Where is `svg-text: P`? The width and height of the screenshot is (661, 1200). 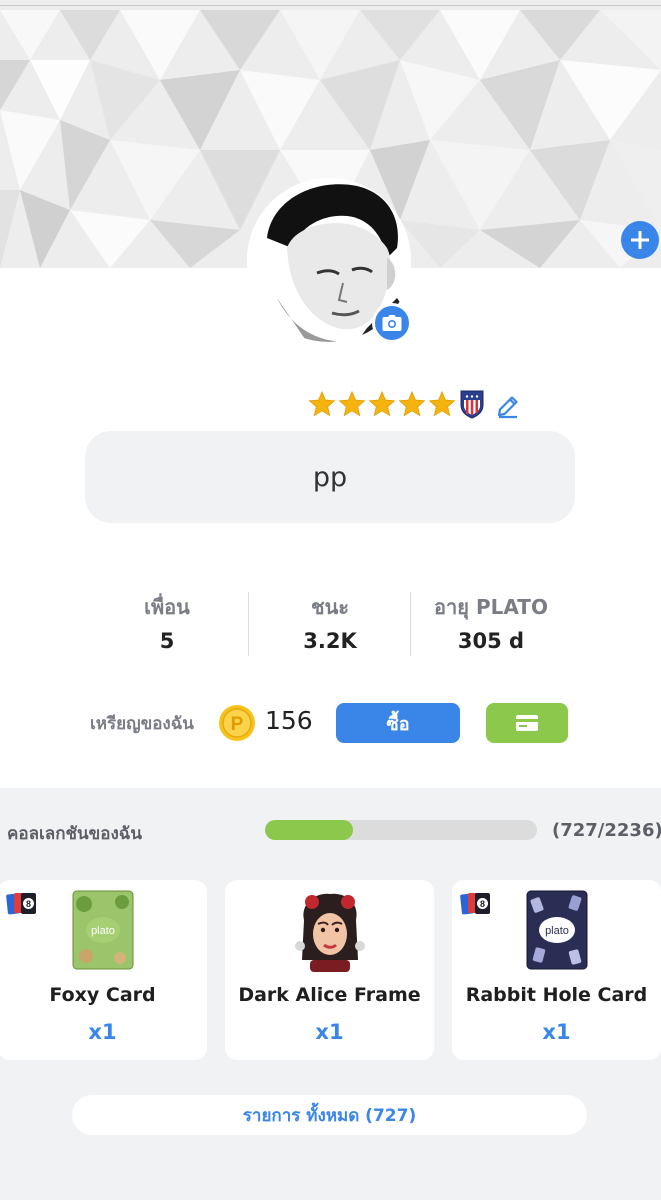 svg-text: P is located at coordinates (237, 724).